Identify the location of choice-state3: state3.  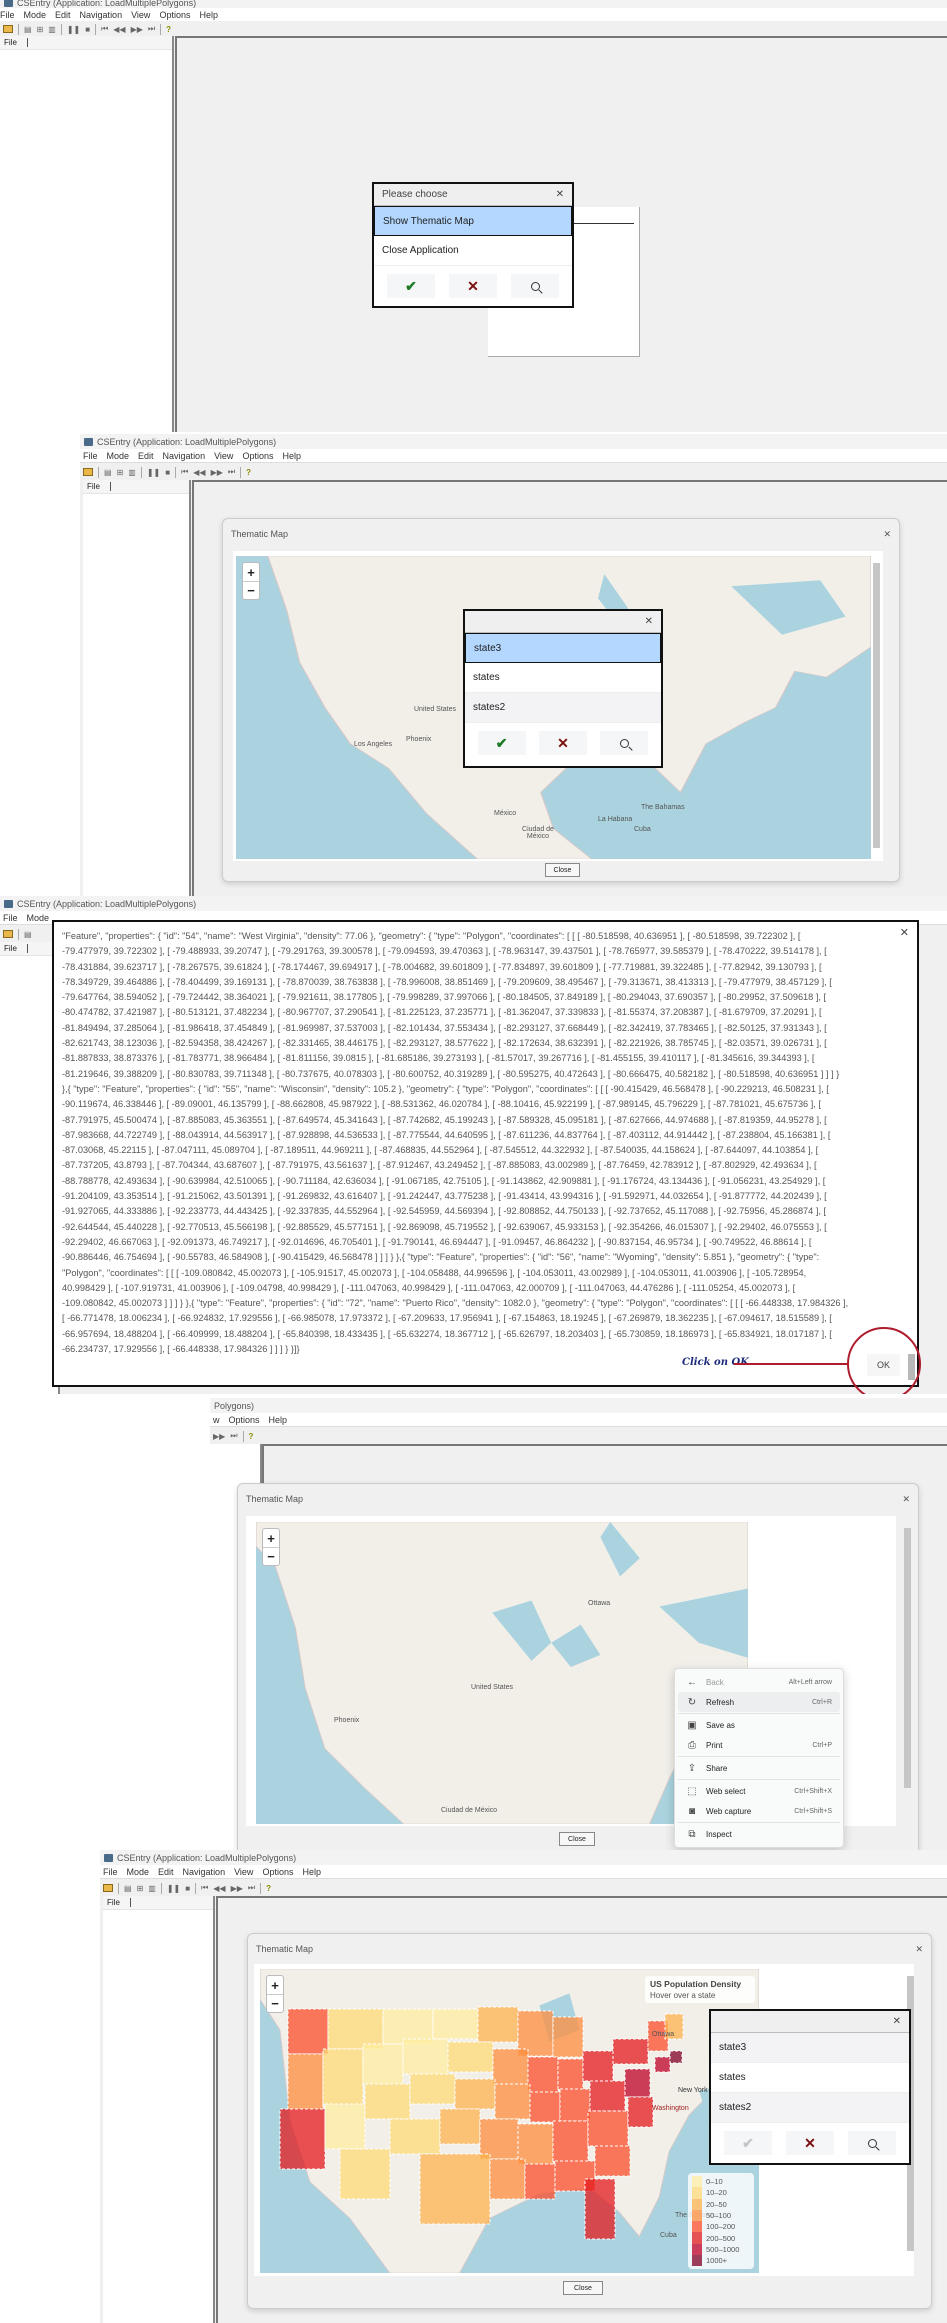
(563, 648).